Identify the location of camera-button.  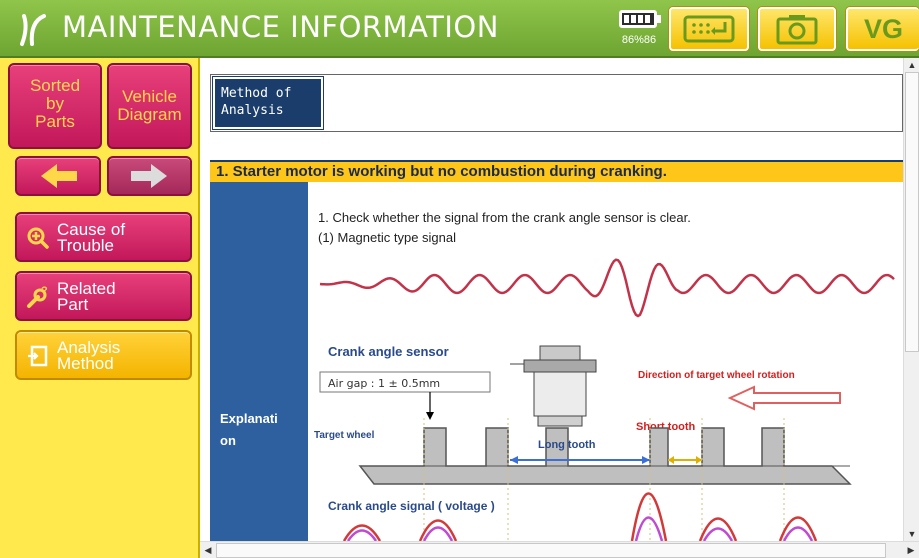
(797, 29).